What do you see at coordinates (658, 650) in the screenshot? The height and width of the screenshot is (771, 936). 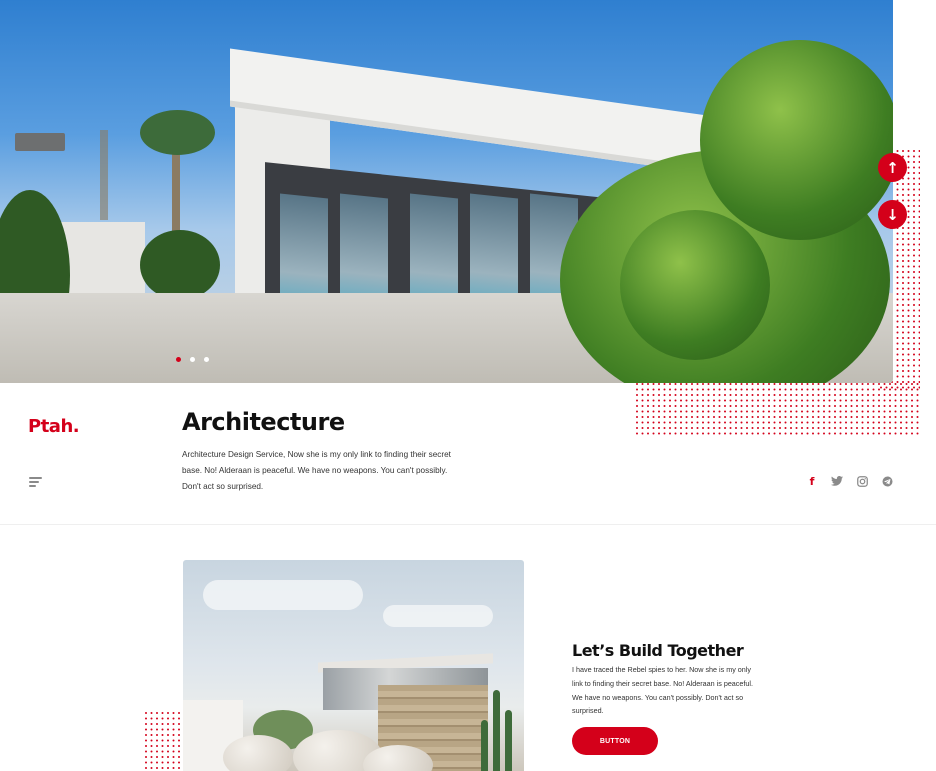 I see `section-title: Let’s Build Together` at bounding box center [658, 650].